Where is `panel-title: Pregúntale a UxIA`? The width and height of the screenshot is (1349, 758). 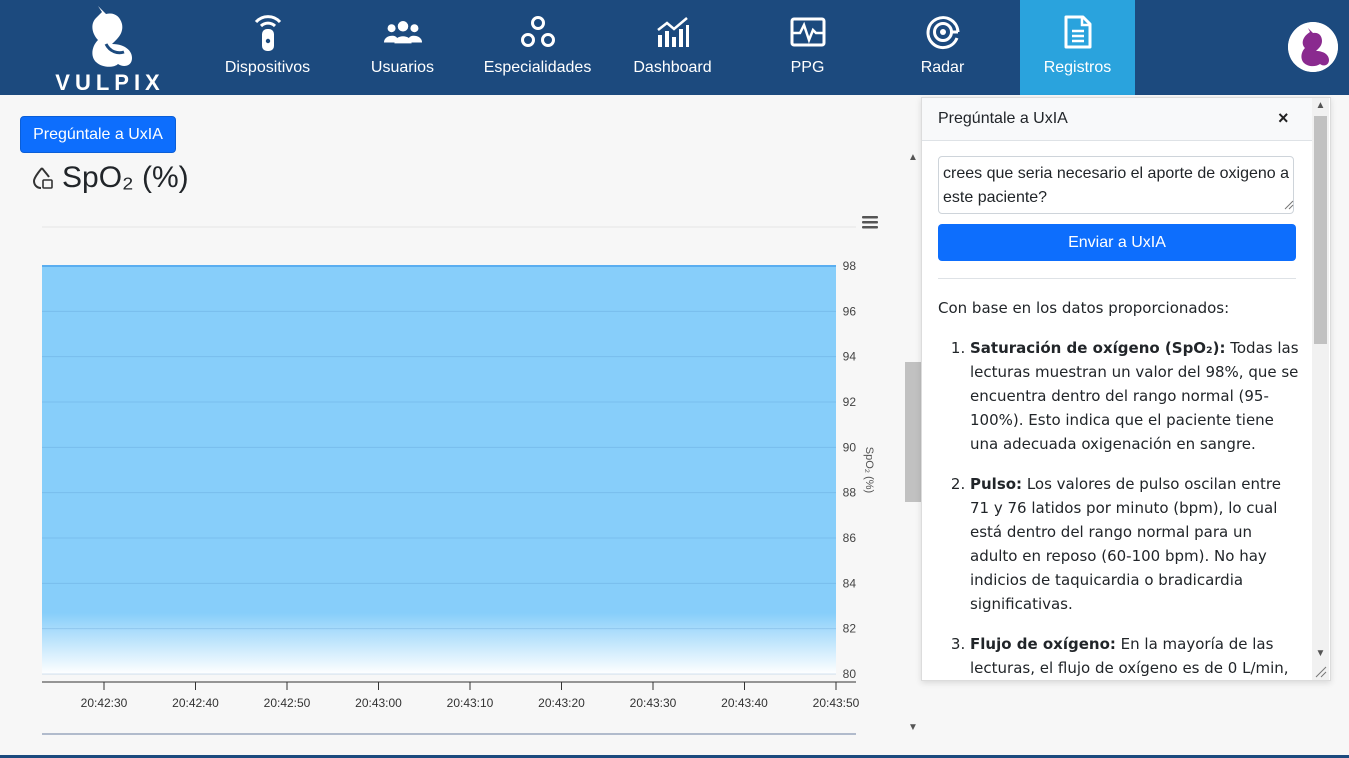 panel-title: Pregúntale a UxIA is located at coordinates (1003, 118).